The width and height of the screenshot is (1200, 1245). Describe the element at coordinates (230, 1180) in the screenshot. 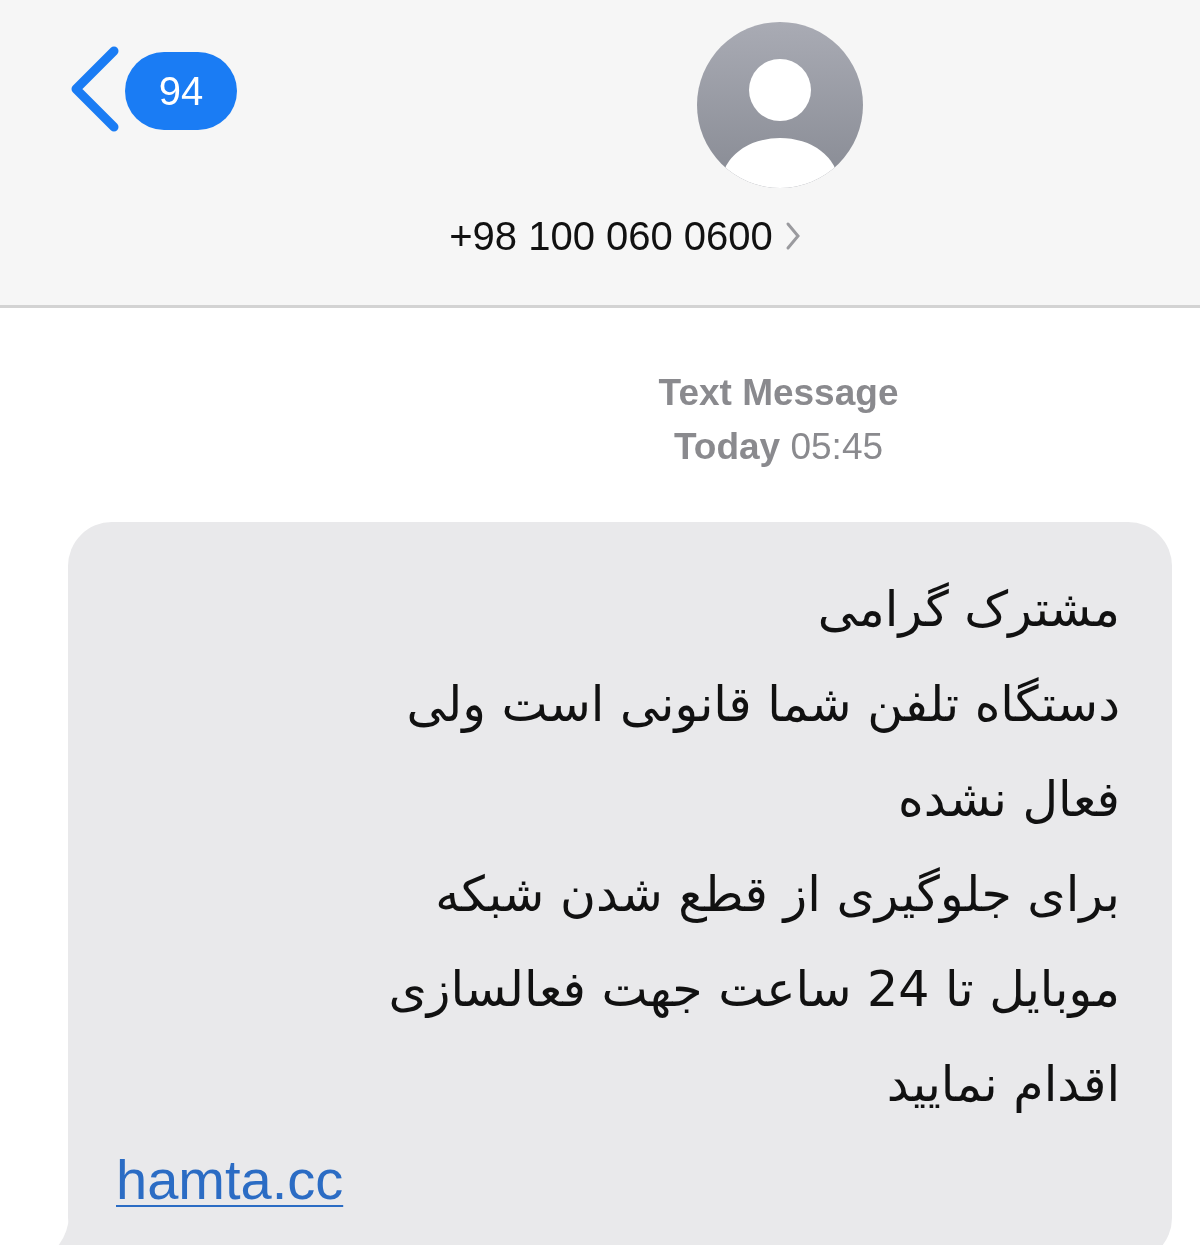

I see `message-link: hamta.cc` at that location.